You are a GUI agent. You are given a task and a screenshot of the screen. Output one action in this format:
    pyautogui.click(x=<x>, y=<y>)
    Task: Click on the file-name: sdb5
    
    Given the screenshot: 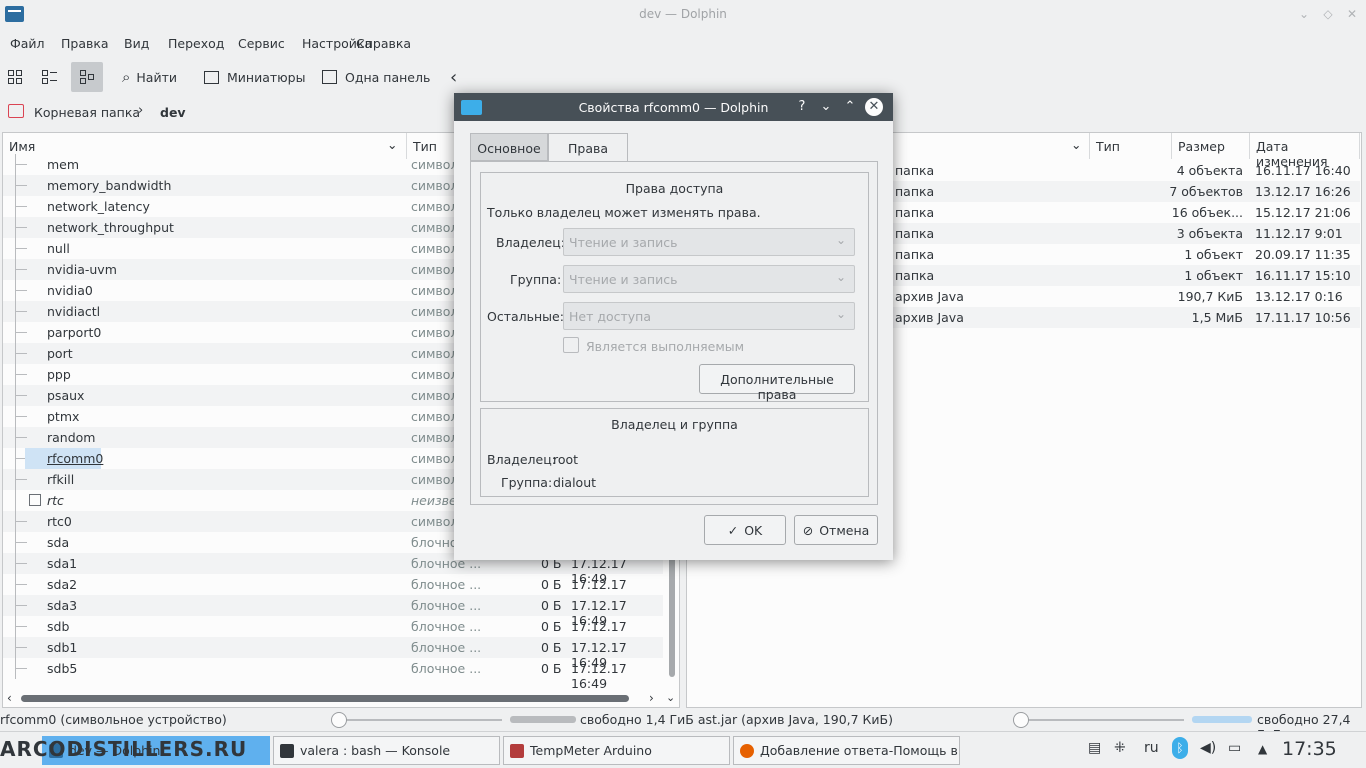 What is the action you would take?
    pyautogui.click(x=62, y=668)
    